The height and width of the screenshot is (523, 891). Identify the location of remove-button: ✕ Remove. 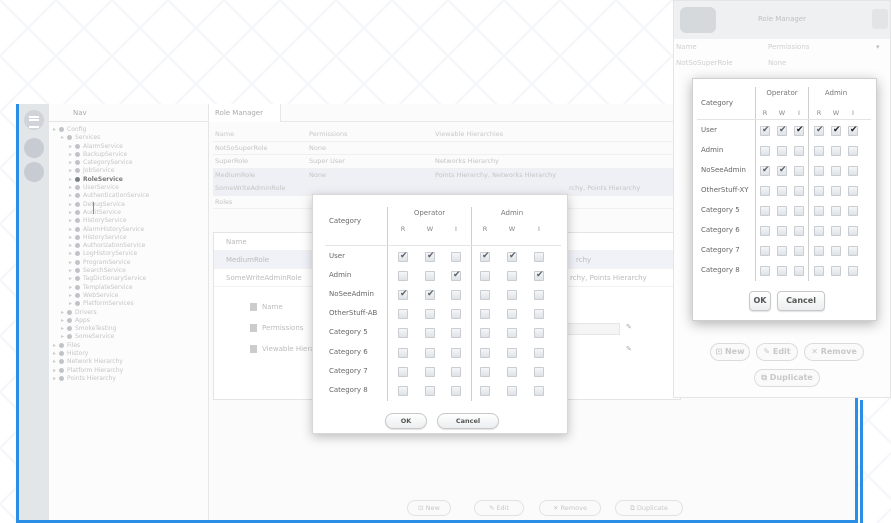
(570, 508).